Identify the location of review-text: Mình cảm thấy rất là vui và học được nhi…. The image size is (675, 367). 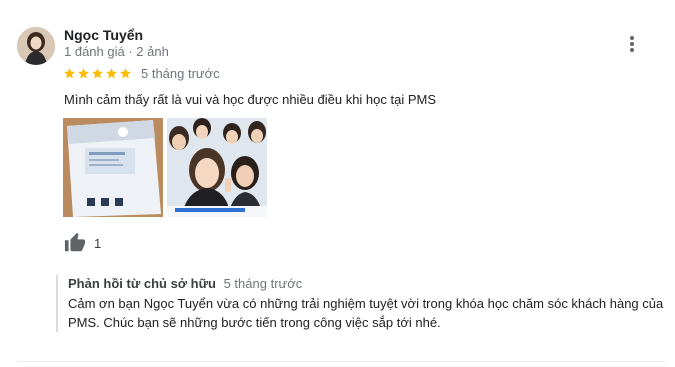
(250, 99).